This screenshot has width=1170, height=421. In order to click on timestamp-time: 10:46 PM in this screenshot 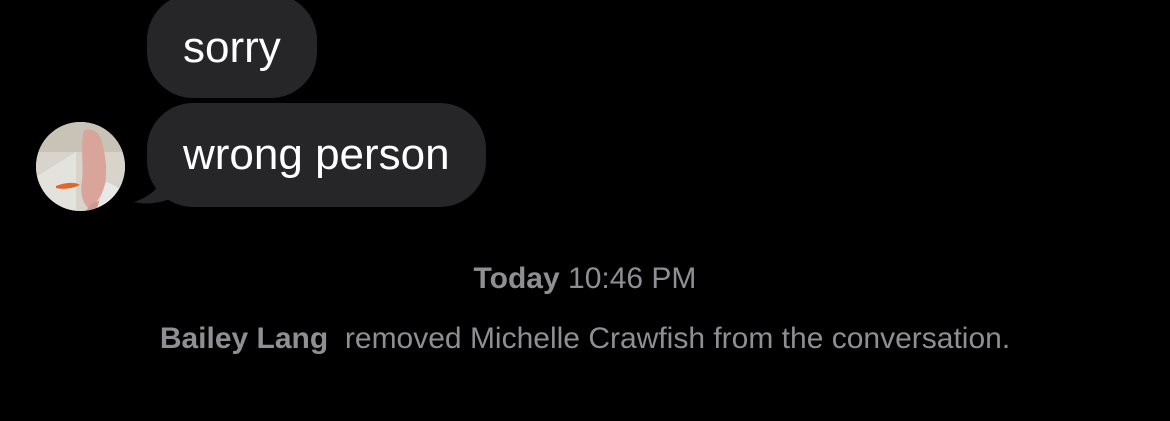, I will do `click(632, 278)`.